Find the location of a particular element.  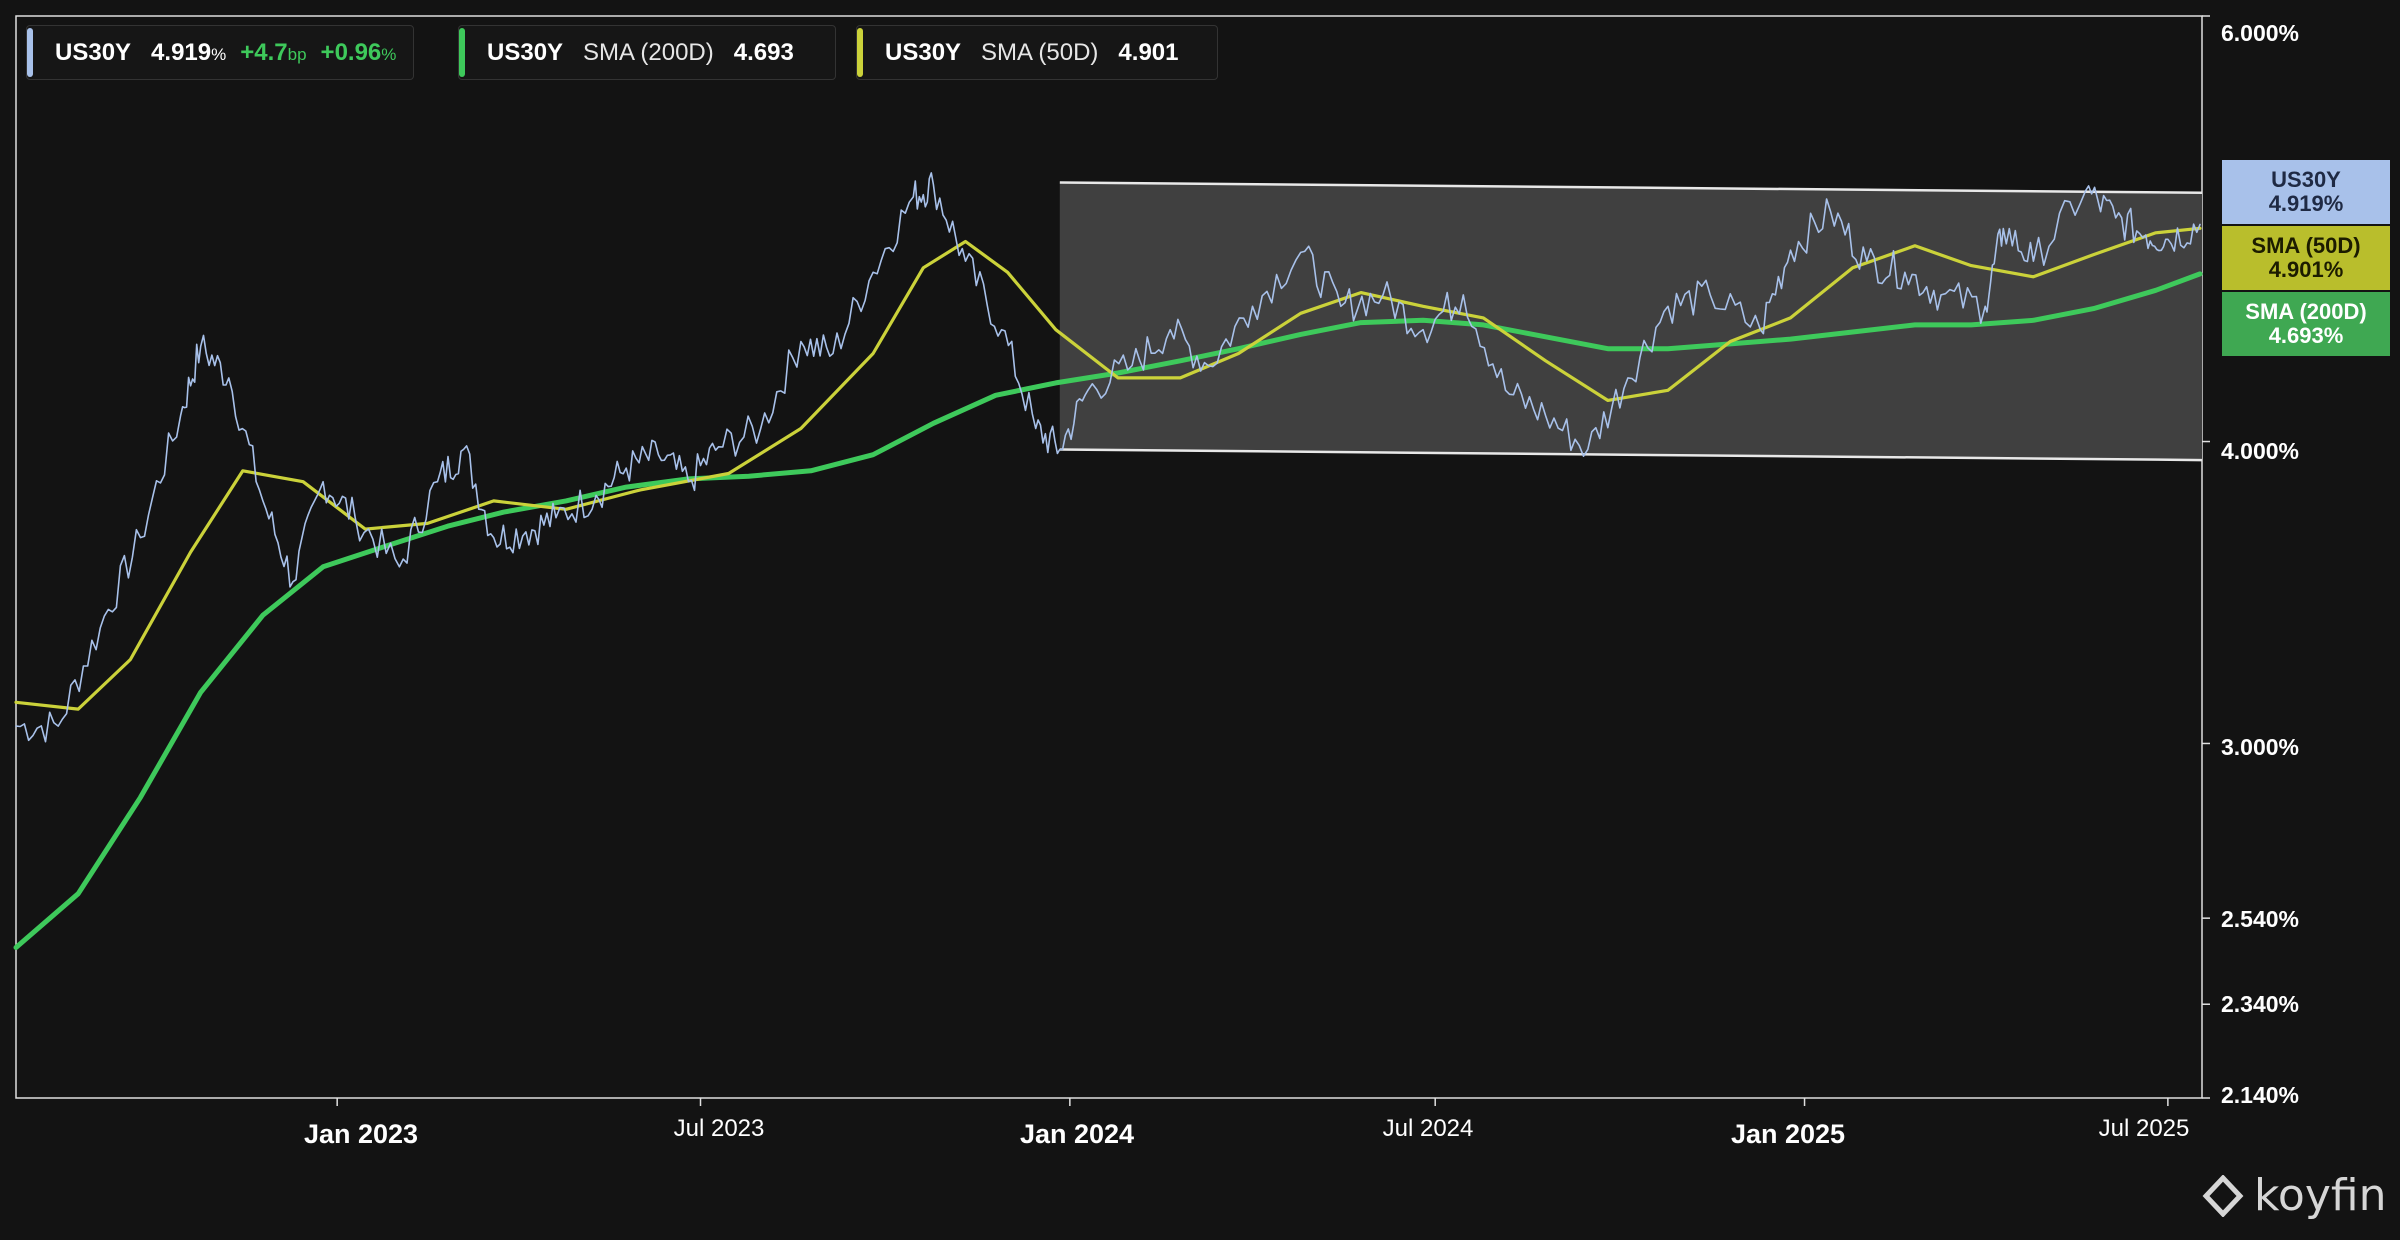

koyfin-logo: koyfin is located at coordinates (2294, 1195).